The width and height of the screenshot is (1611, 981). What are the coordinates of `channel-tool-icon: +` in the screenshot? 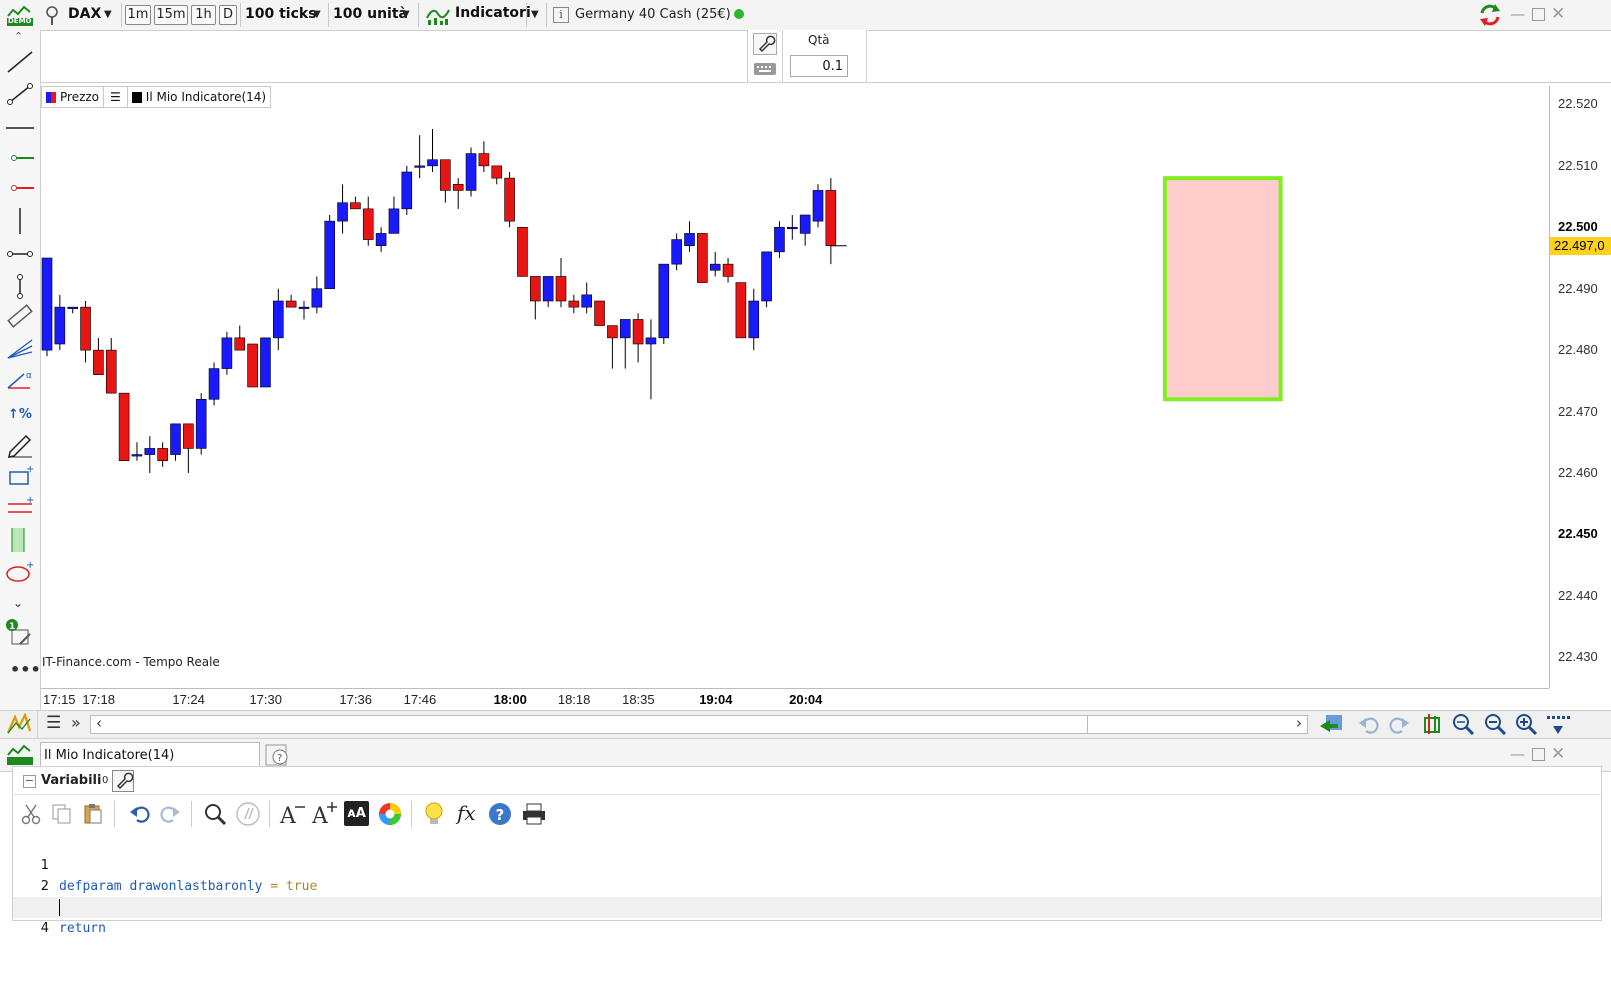 It's located at (20, 508).